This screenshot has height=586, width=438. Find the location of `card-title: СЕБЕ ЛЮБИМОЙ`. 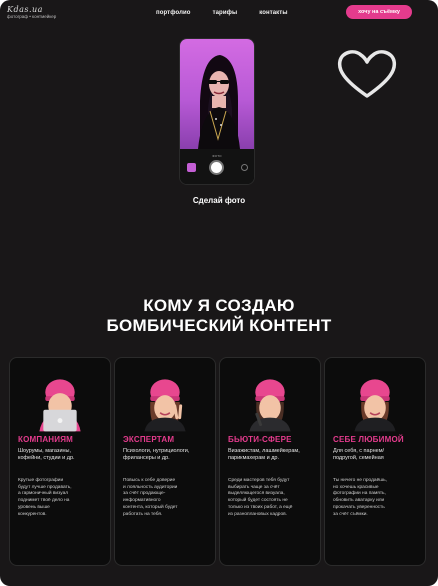

card-title: СЕБЕ ЛЮБИМОЙ is located at coordinates (368, 439).